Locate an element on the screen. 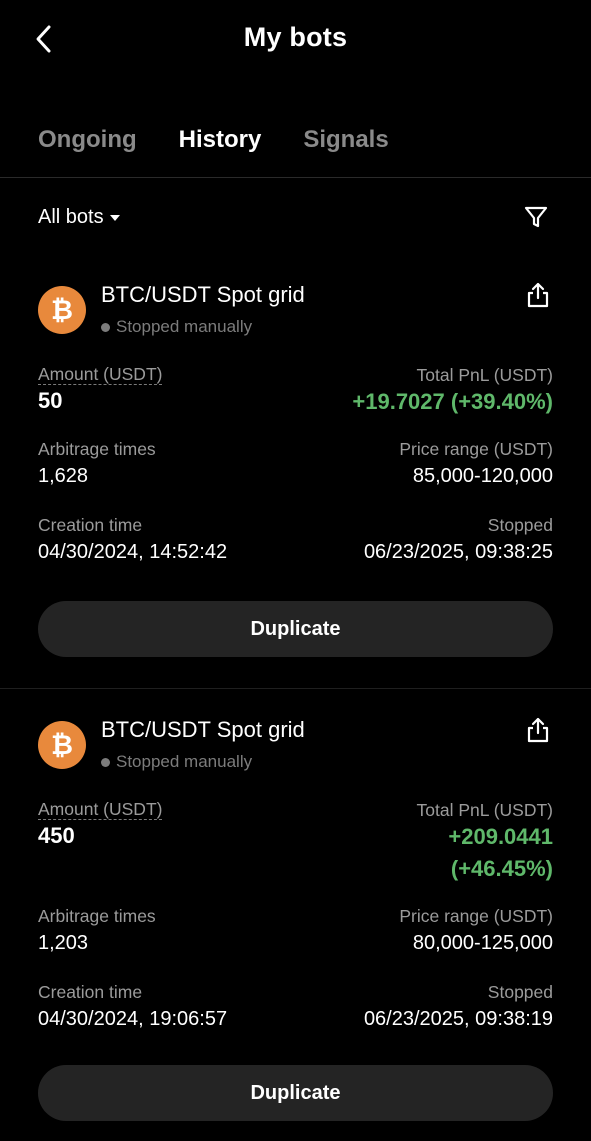 Image resolution: width=591 pixels, height=1141 pixels. creation-time-value: 04/30/2024, 14:52:42 is located at coordinates (133, 552).